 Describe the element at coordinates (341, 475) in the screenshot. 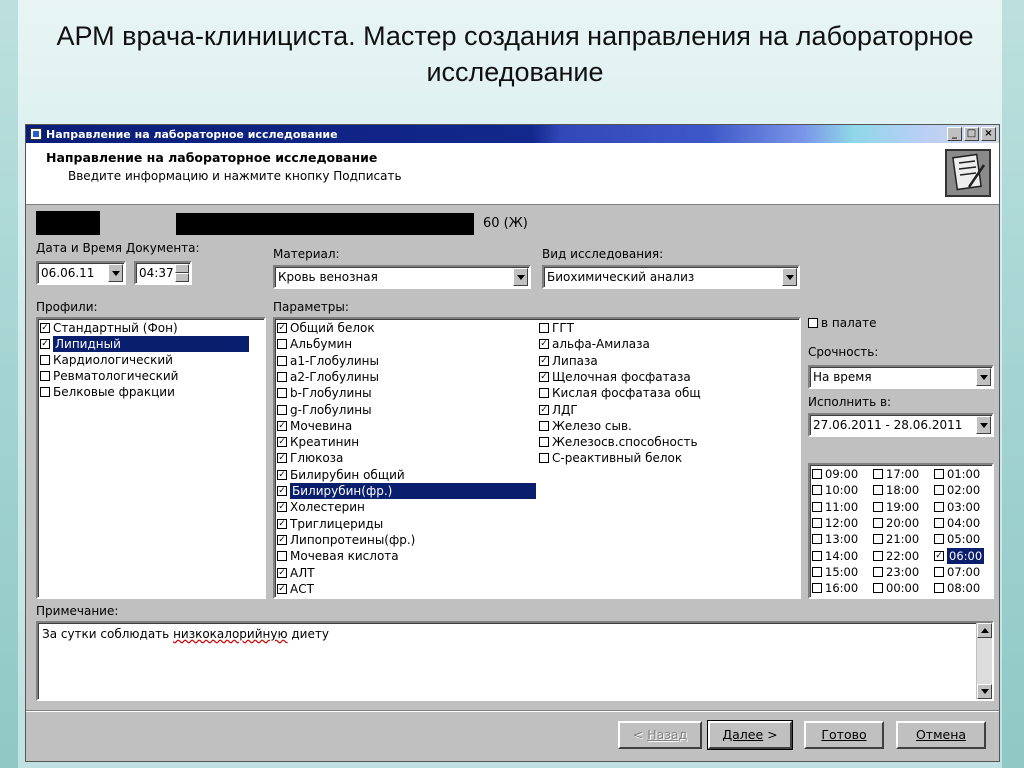

I see `param-item: Билирубин общий` at that location.